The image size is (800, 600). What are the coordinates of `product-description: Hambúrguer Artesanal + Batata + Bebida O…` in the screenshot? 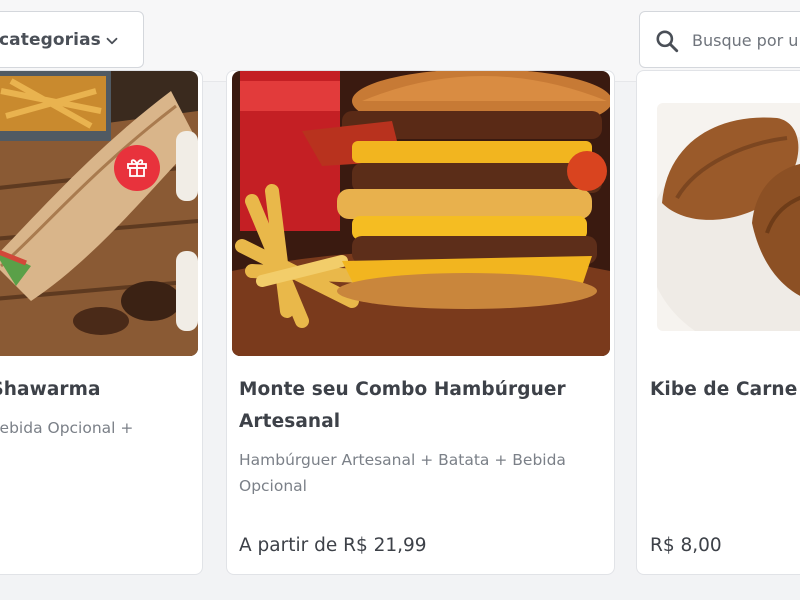 It's located at (402, 473).